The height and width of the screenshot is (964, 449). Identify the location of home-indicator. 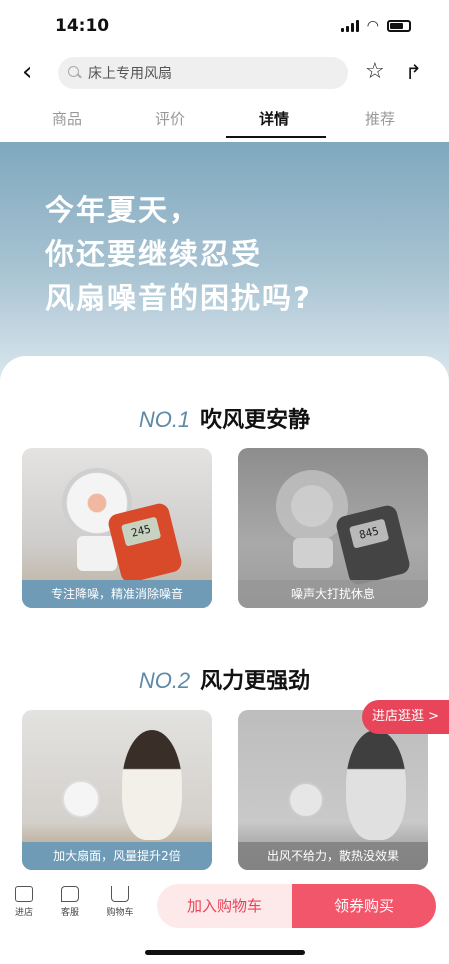
(225, 952).